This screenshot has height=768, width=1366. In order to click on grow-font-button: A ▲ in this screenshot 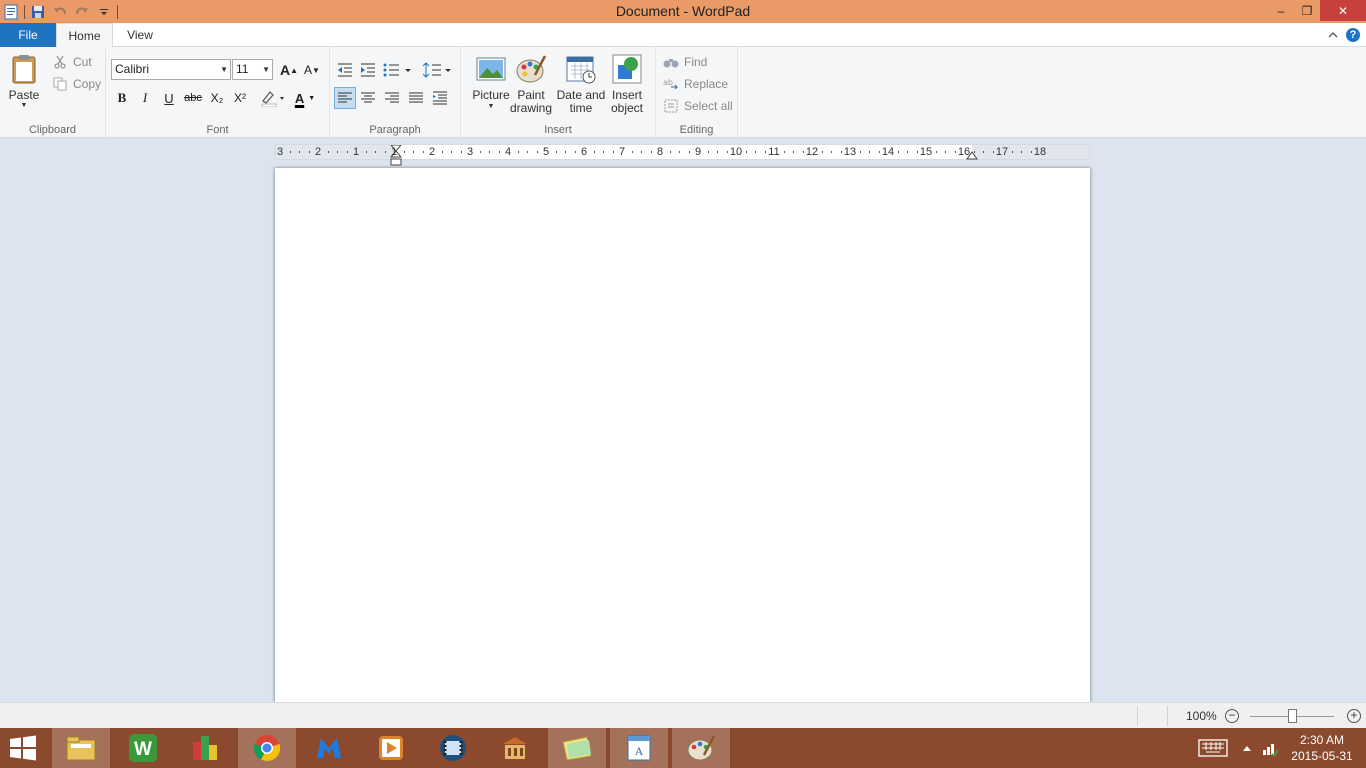, I will do `click(289, 70)`.